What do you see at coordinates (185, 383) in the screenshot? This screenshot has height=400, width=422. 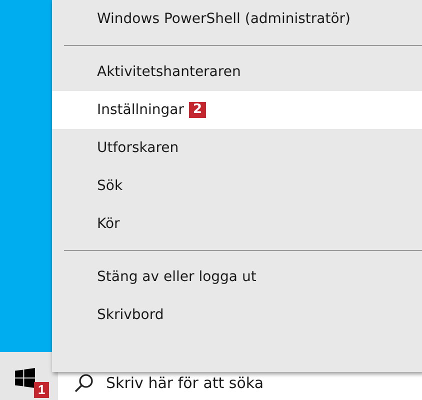 I see `search-placeholder: Skriv här för att söka` at bounding box center [185, 383].